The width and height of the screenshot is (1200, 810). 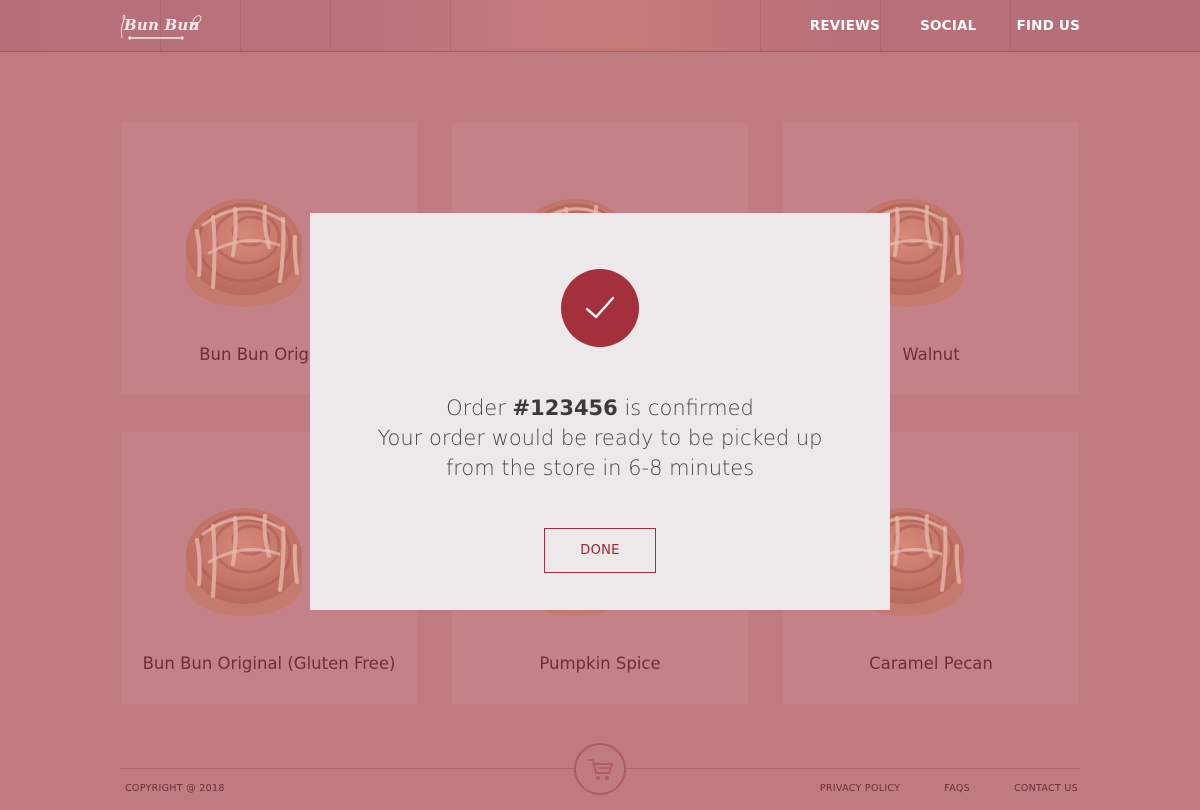 What do you see at coordinates (600, 468) in the screenshot?
I see `confirmation-line-3: from the store in 6-8 minutes` at bounding box center [600, 468].